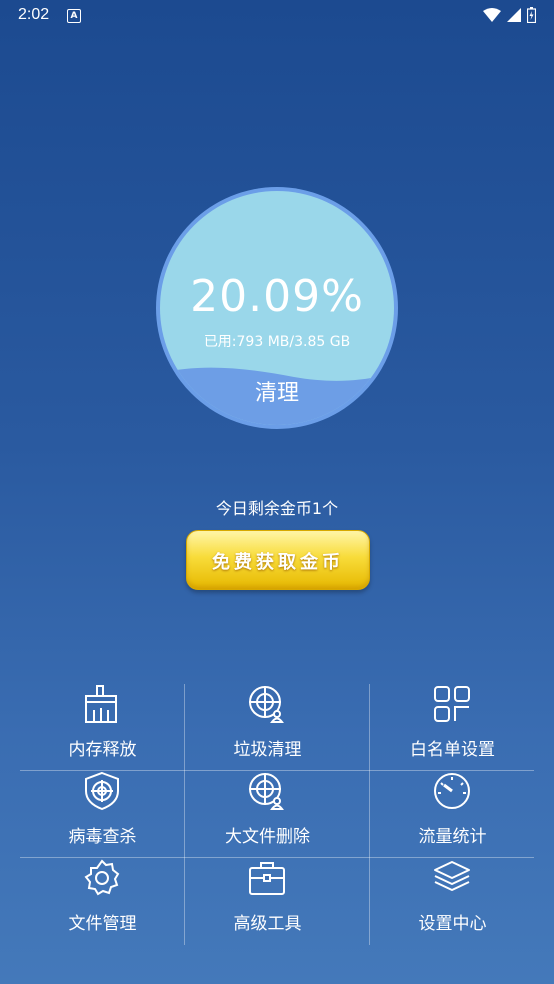 This screenshot has width=554, height=984. What do you see at coordinates (102, 901) in the screenshot?
I see `tool-file-manager: 文件管理` at bounding box center [102, 901].